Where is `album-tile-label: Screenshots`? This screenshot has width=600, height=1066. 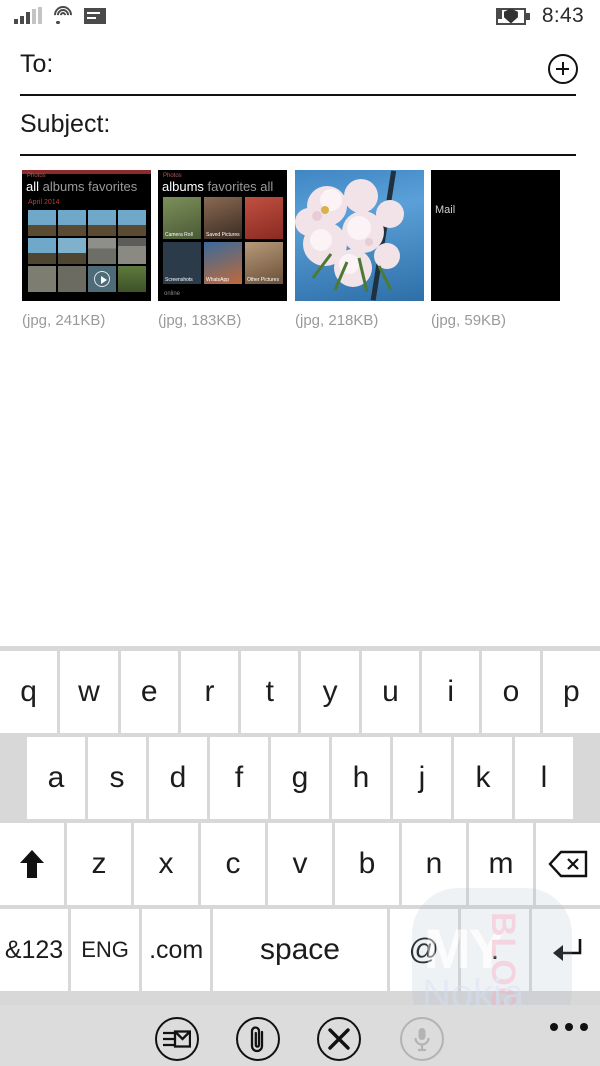
album-tile-label: Screenshots is located at coordinates (179, 280).